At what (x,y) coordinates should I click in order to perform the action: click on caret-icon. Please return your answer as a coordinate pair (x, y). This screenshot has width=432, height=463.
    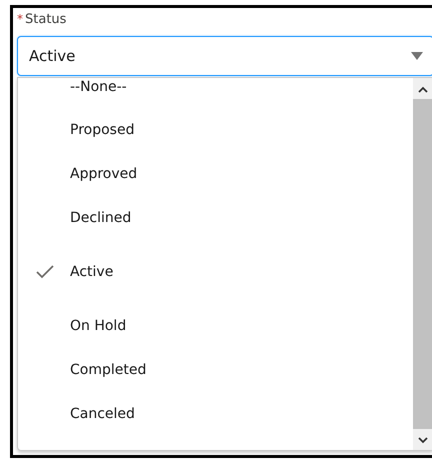
    Looking at the image, I should click on (417, 56).